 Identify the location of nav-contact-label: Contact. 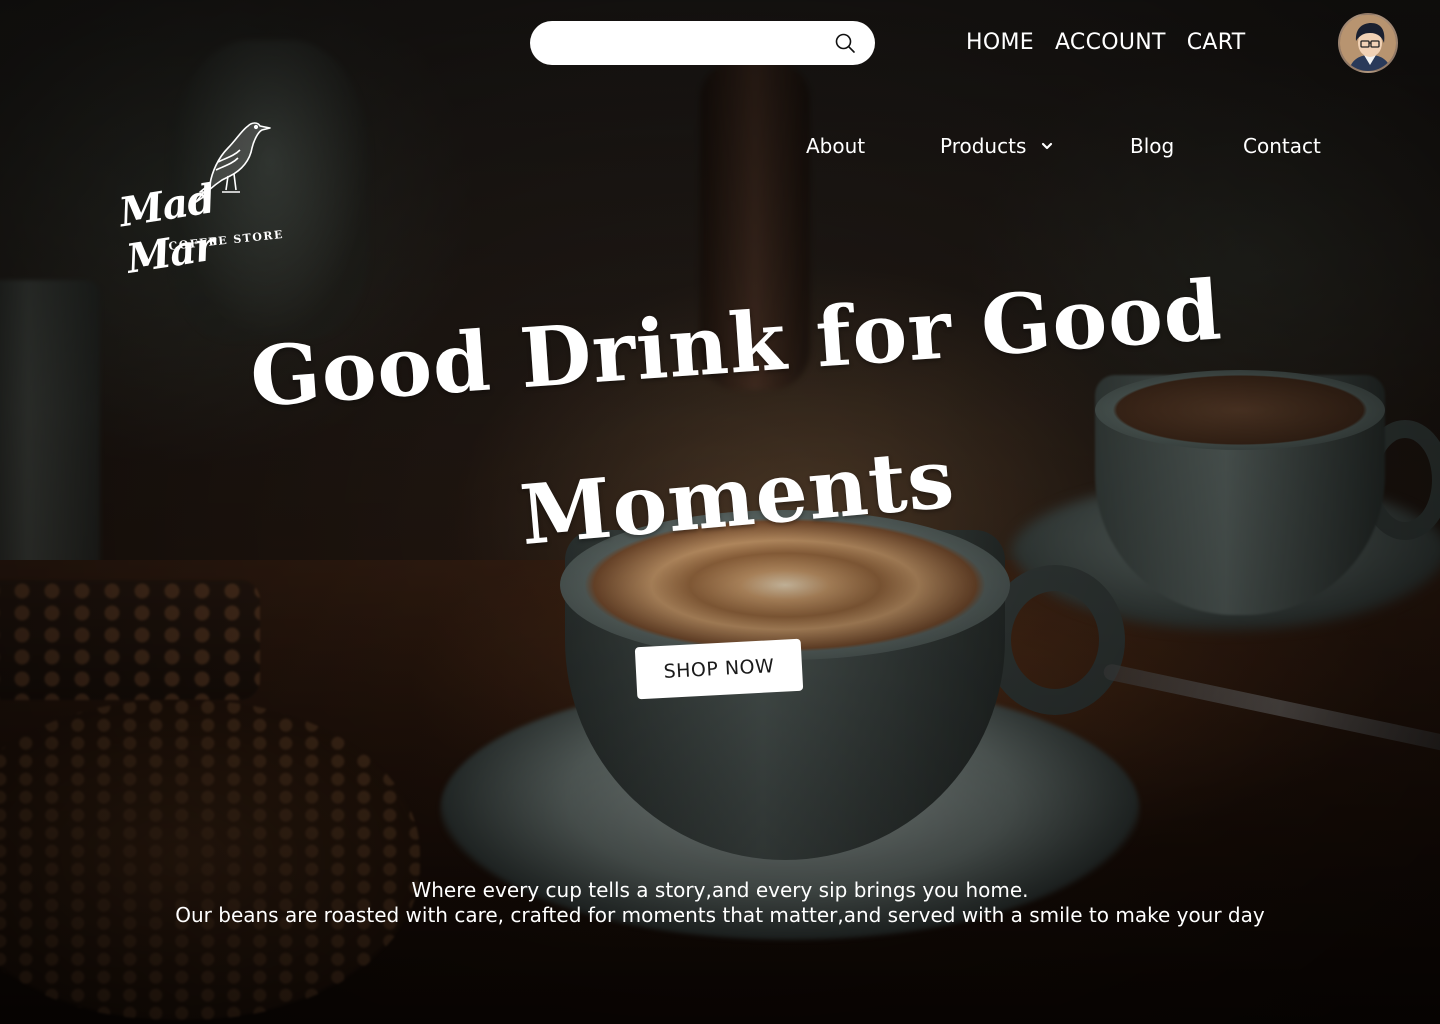
(1282, 146).